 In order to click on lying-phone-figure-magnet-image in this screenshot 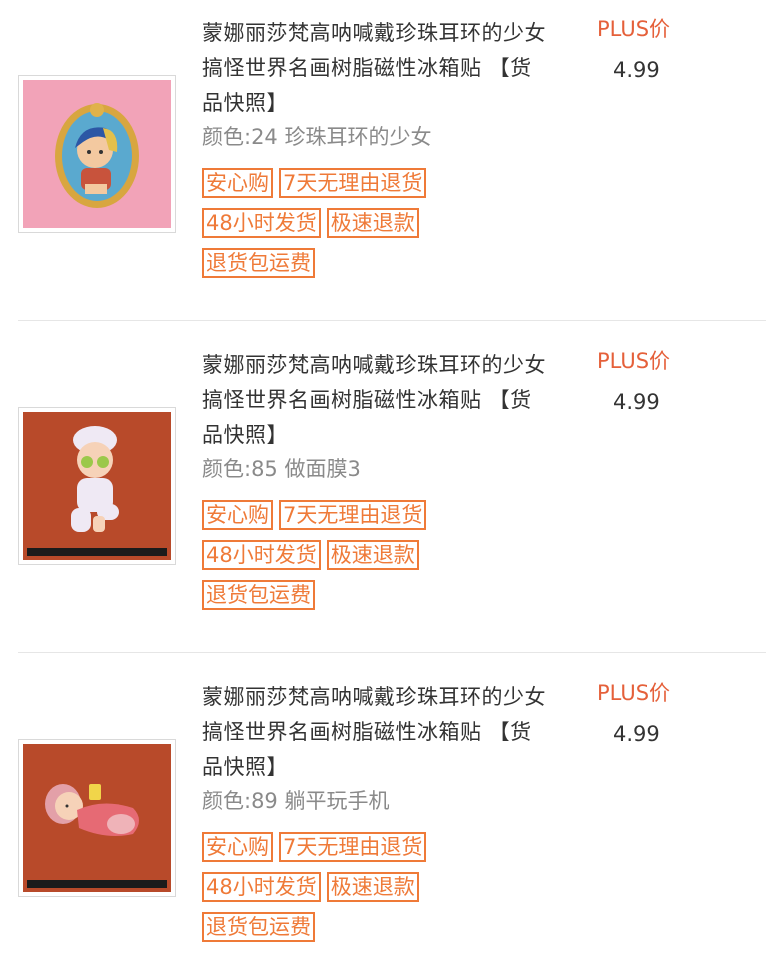, I will do `click(97, 818)`.